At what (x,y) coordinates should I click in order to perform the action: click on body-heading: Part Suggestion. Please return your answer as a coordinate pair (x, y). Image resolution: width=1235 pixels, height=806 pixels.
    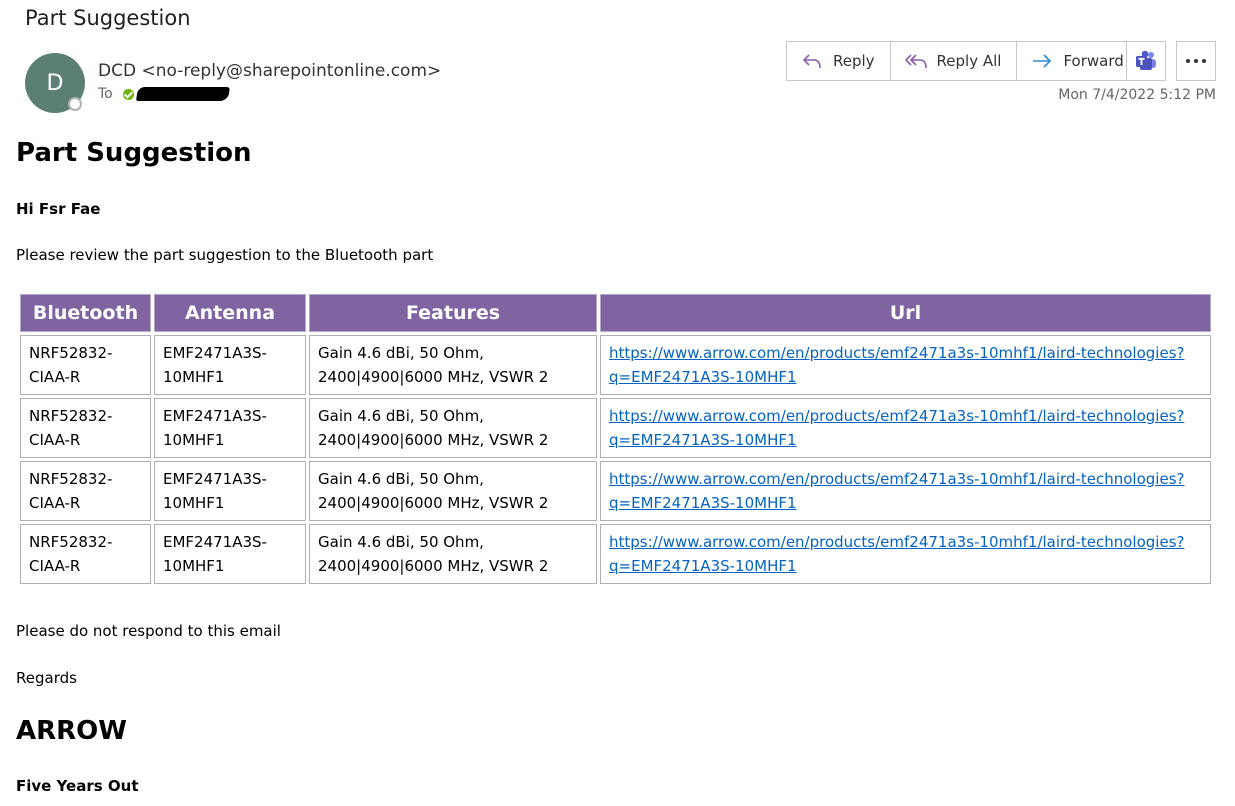
    Looking at the image, I should click on (134, 153).